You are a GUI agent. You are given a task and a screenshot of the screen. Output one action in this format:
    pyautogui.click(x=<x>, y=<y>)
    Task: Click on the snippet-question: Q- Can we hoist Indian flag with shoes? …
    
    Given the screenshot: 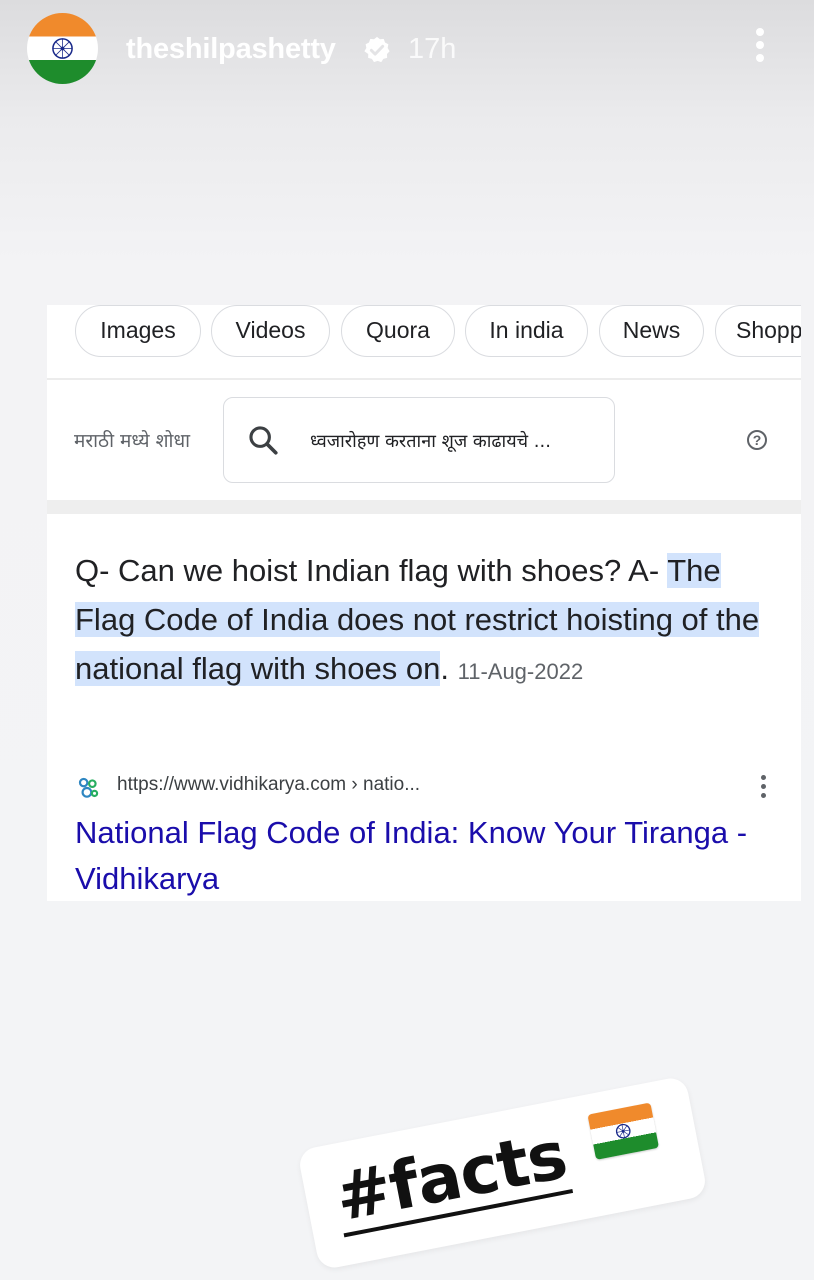 What is the action you would take?
    pyautogui.click(x=367, y=570)
    